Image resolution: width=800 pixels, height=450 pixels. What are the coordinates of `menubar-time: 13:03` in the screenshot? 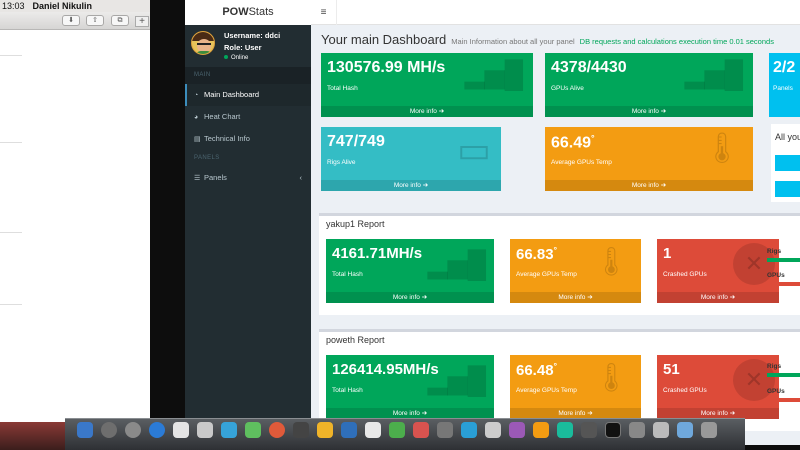 It's located at (13, 6).